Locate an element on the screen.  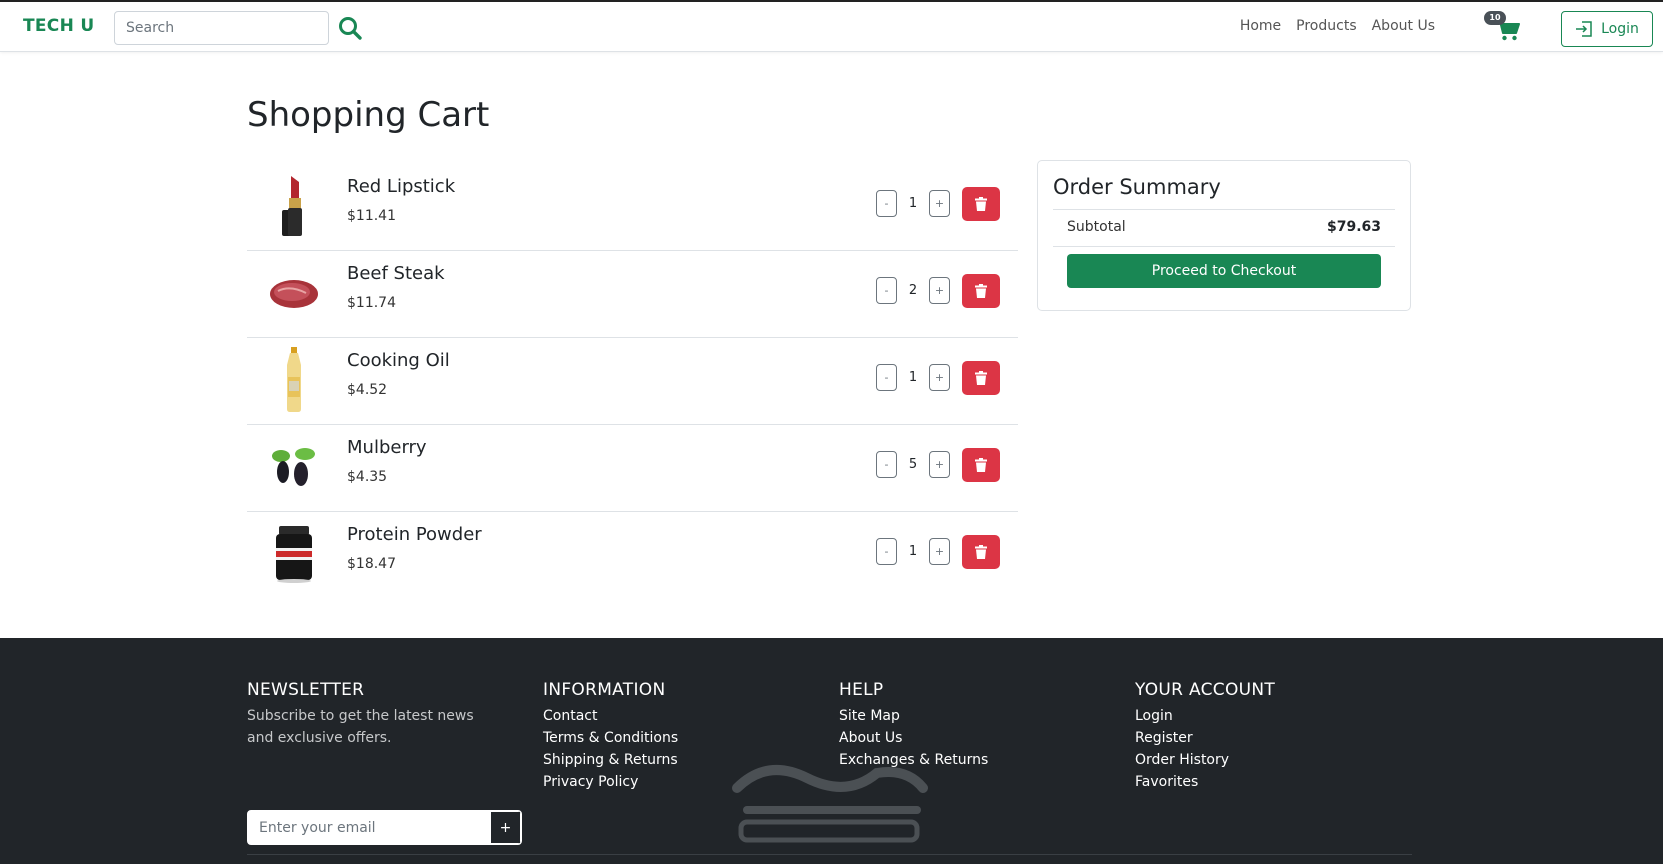
footer-link-login: Login is located at coordinates (1205, 716).